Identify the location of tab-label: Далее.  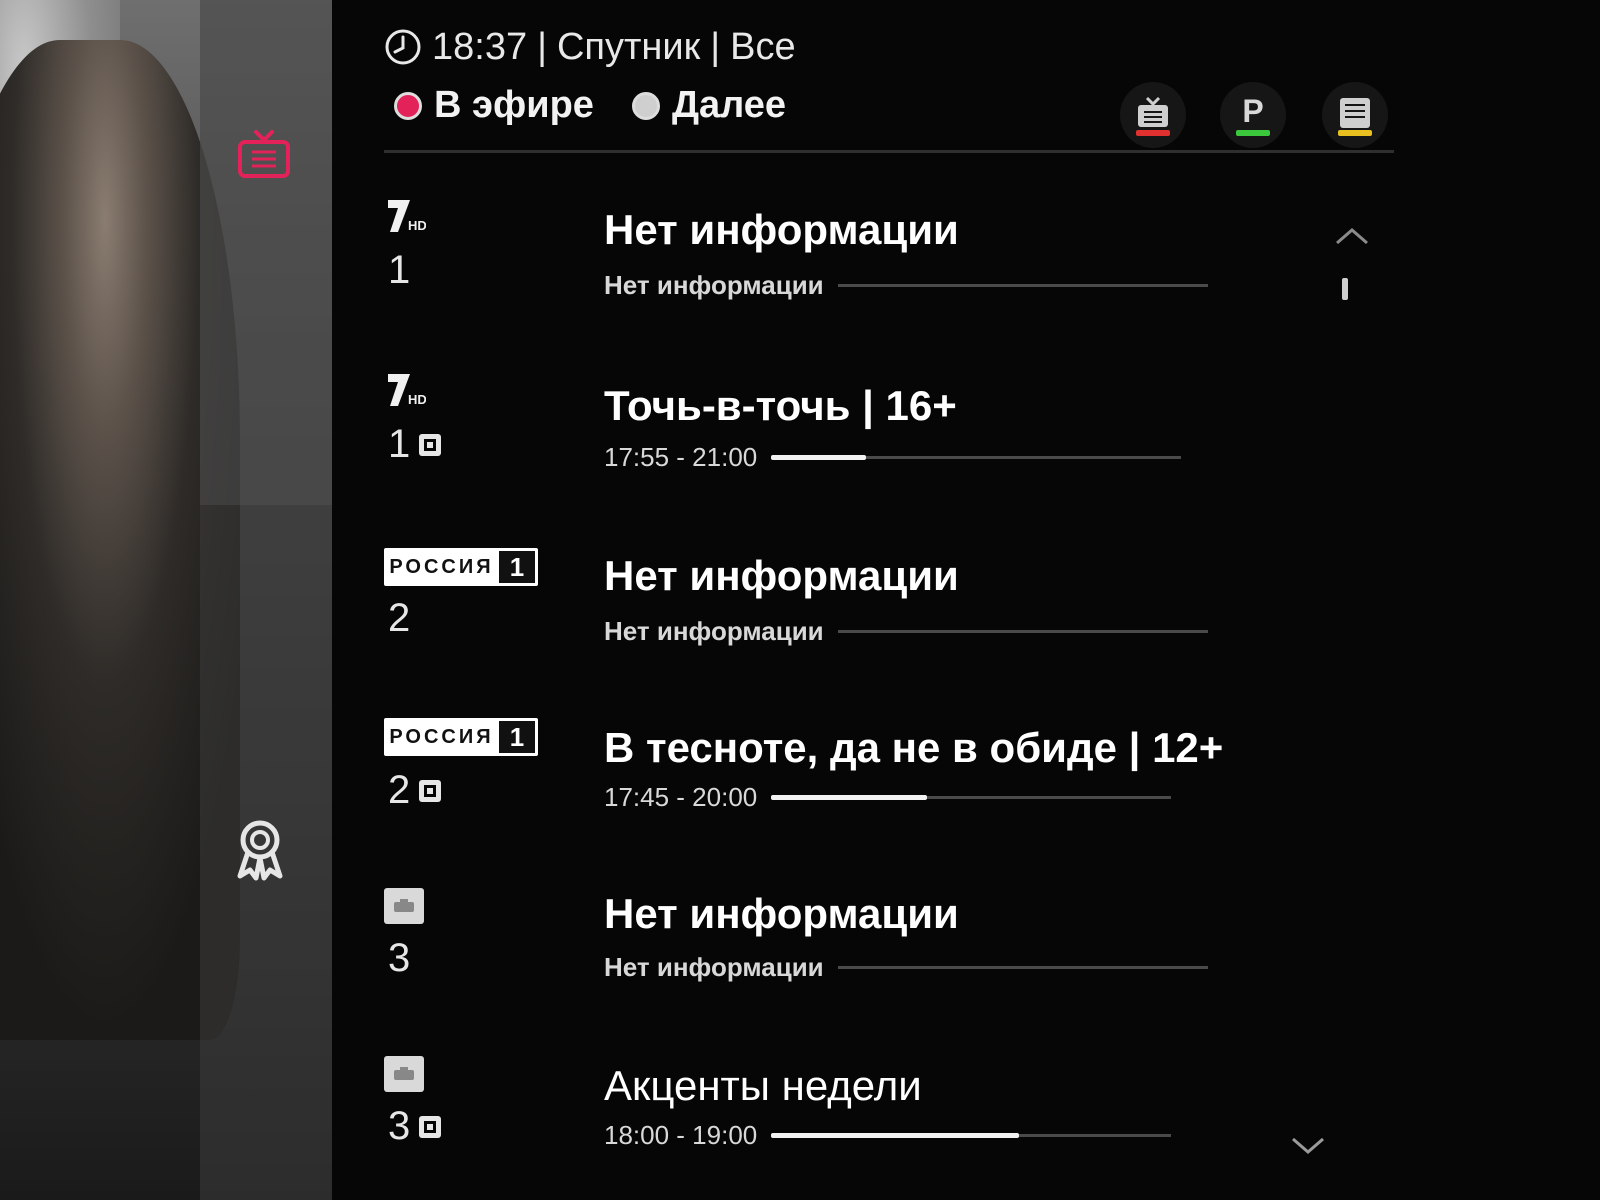
(729, 105).